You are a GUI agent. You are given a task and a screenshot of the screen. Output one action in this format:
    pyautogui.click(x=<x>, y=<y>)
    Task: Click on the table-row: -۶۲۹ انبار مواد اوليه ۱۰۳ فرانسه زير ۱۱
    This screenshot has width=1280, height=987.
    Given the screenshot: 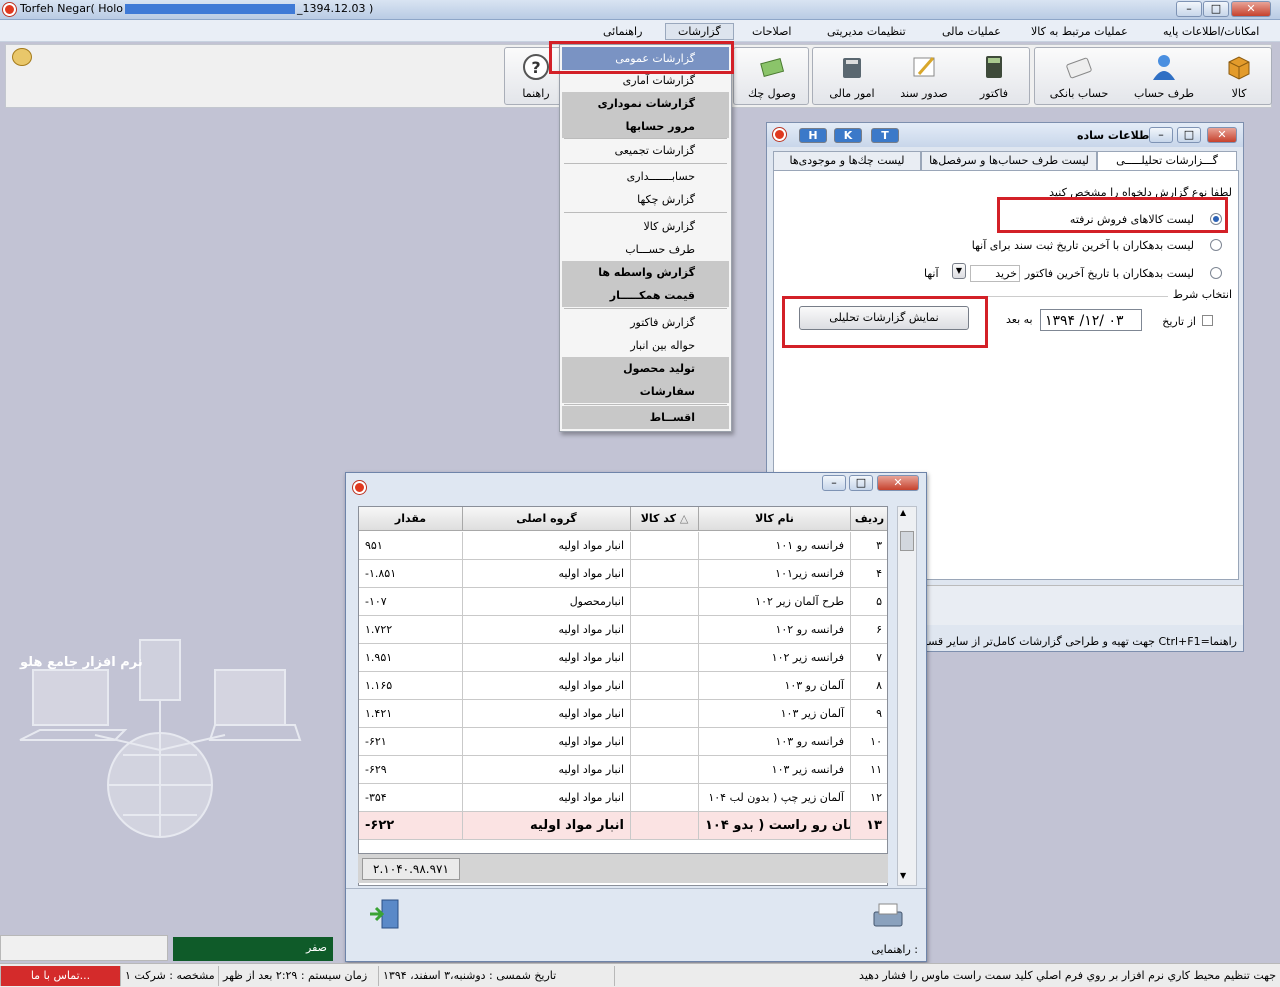 What is the action you would take?
    pyautogui.click(x=623, y=770)
    